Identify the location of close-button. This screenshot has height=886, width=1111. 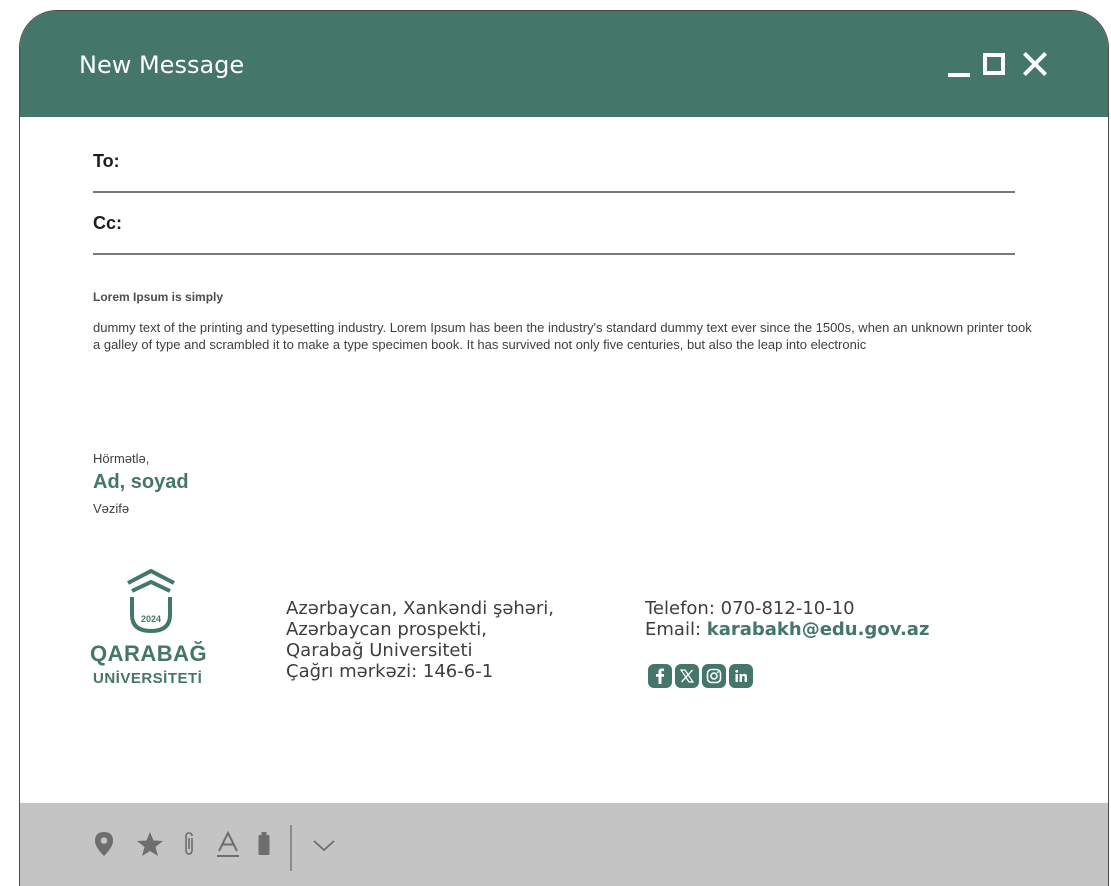
(1035, 64).